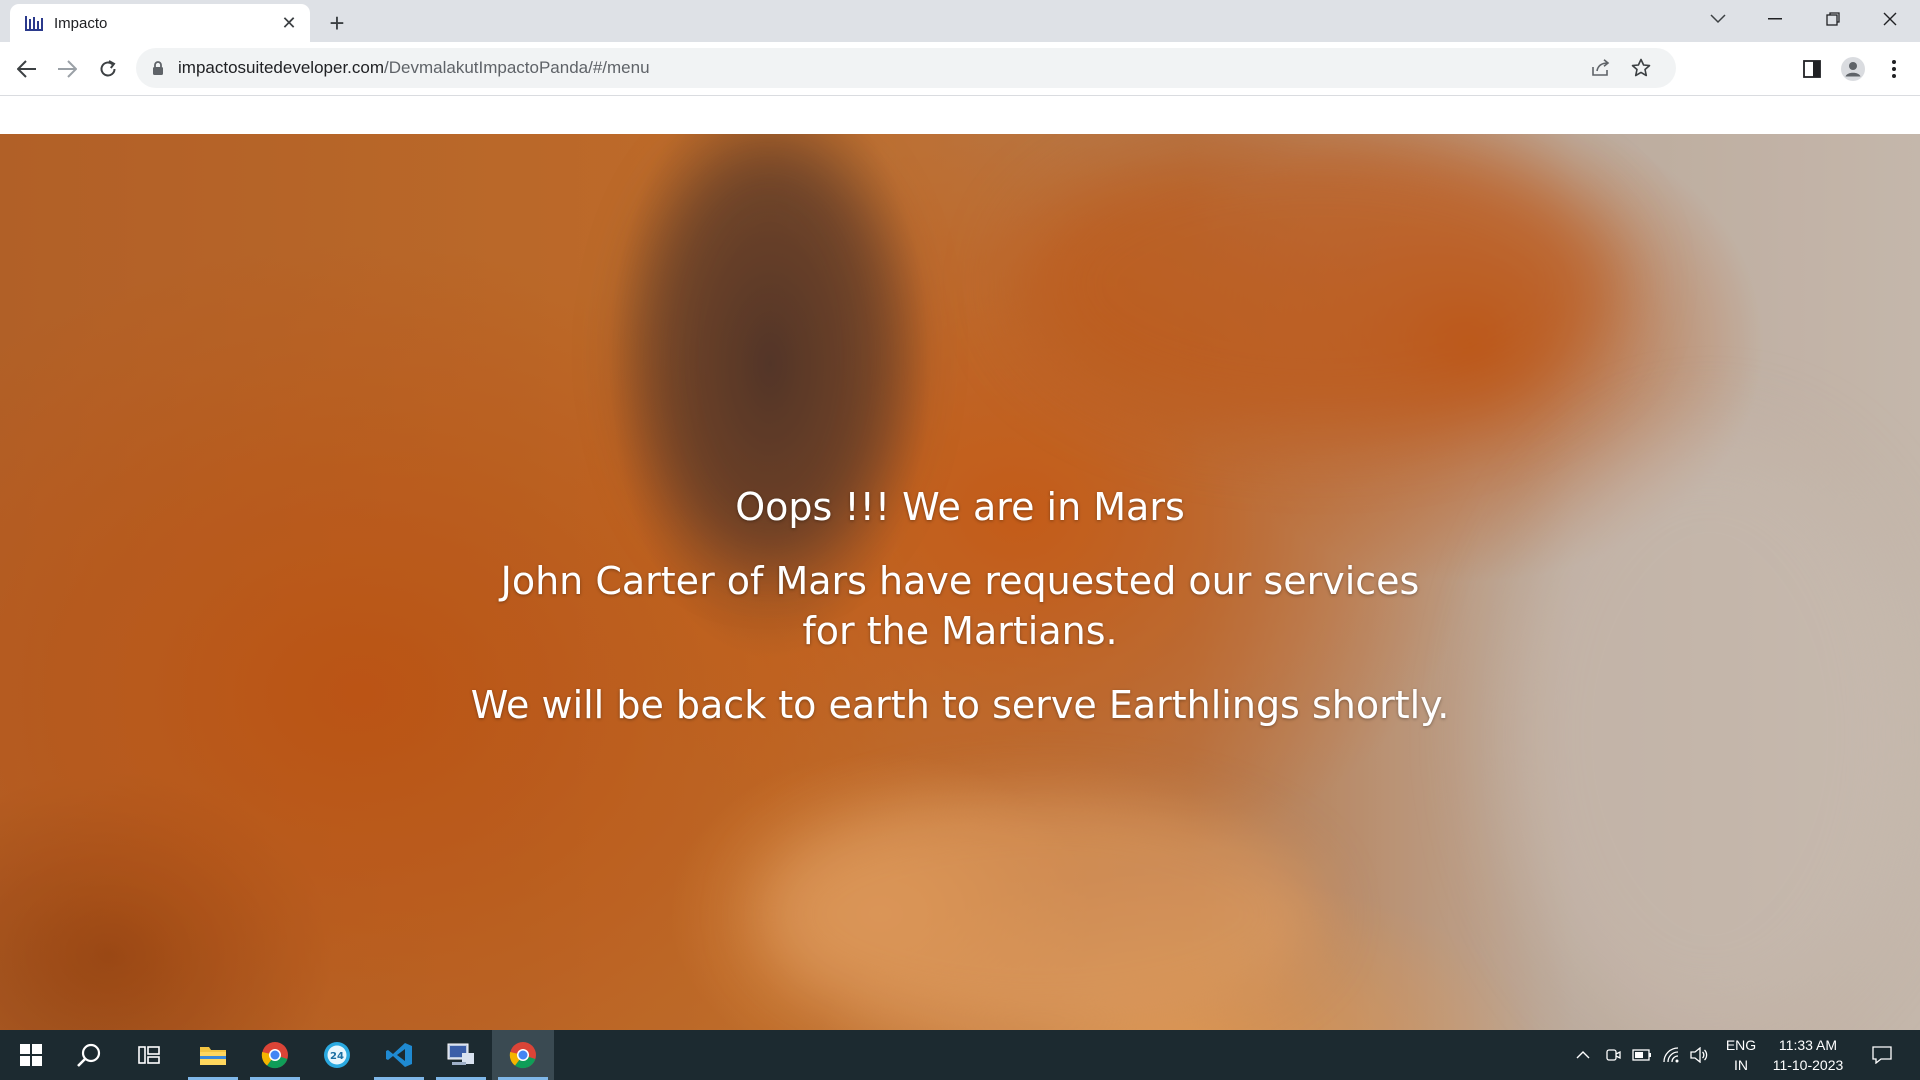  What do you see at coordinates (1718, 19) in the screenshot?
I see `tab-search-chevron-icon` at bounding box center [1718, 19].